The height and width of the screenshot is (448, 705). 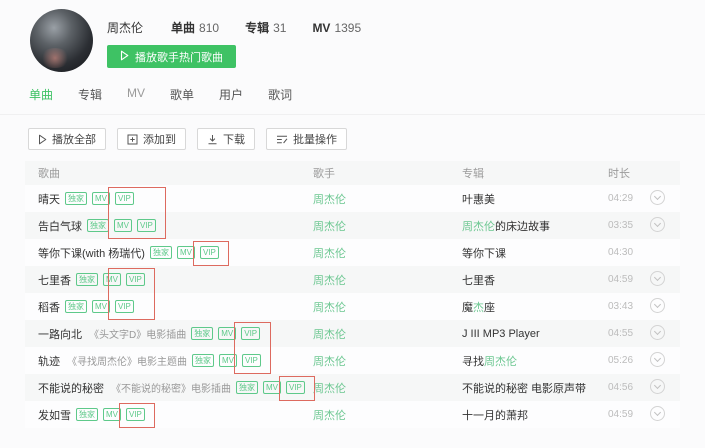 I want to click on table-row: 告白气球 独家 MV VIP 周杰伦 周杰伦的床边故事 03:35, so click(x=352, y=225).